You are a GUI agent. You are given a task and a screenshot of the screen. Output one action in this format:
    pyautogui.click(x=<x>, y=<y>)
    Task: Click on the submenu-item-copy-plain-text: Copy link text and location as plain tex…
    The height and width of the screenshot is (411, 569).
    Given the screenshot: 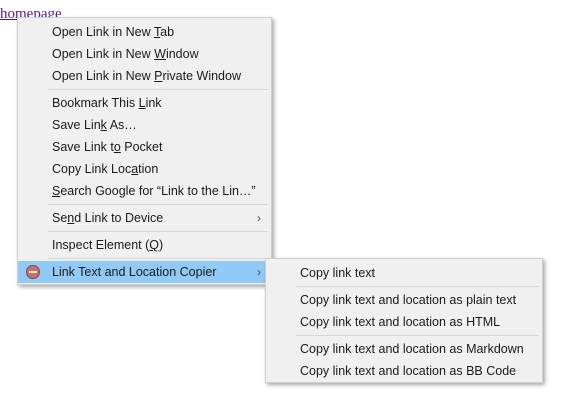 What is the action you would take?
    pyautogui.click(x=404, y=300)
    